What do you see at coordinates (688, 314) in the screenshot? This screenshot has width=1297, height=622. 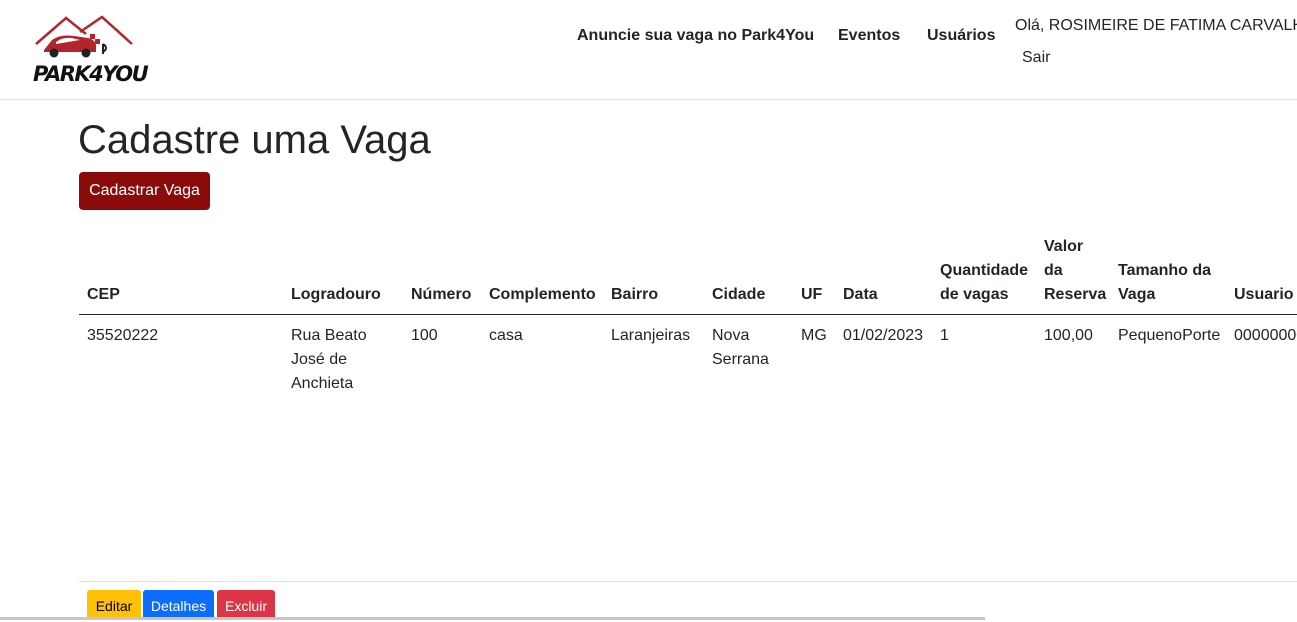 I see `table-header-divider` at bounding box center [688, 314].